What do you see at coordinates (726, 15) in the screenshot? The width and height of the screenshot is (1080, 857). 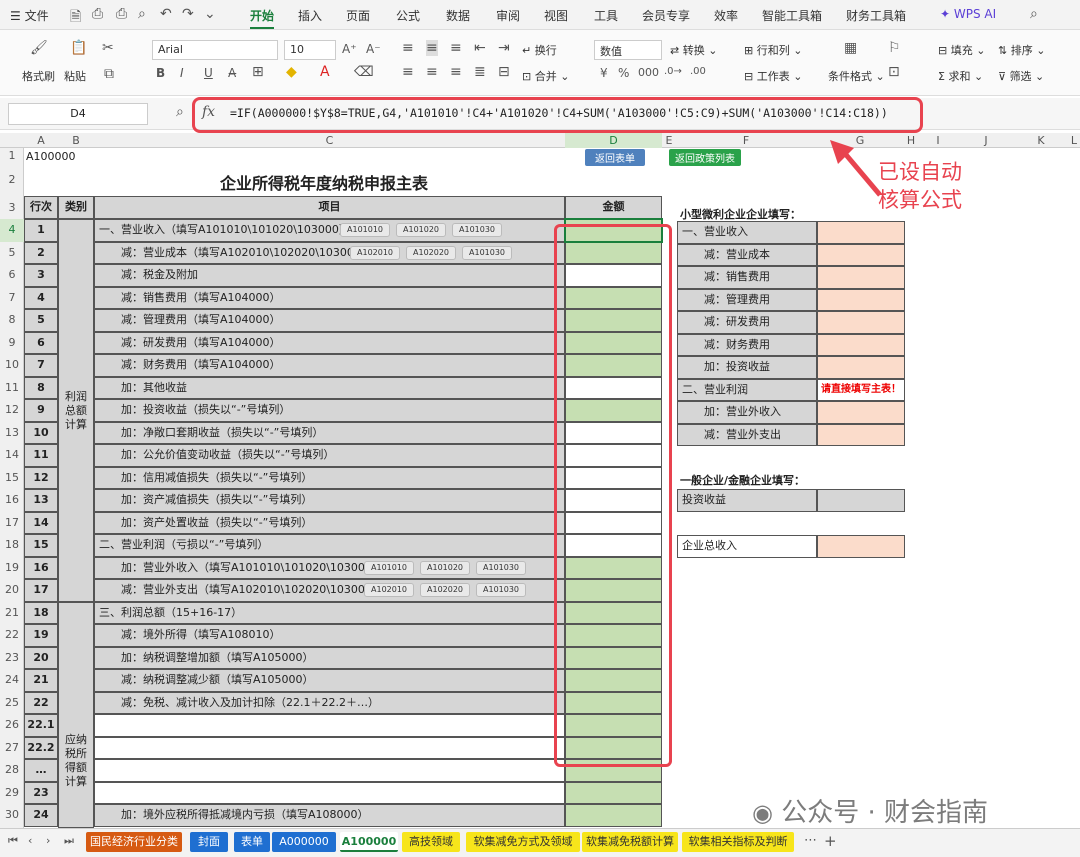 I see `tab-efficiency: 效率` at bounding box center [726, 15].